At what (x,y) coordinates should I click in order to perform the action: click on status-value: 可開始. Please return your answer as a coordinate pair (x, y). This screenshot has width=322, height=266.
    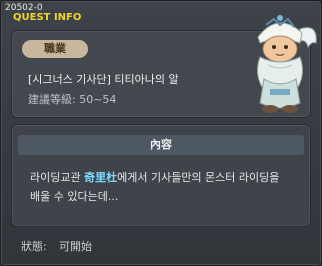
    Looking at the image, I should click on (75, 246).